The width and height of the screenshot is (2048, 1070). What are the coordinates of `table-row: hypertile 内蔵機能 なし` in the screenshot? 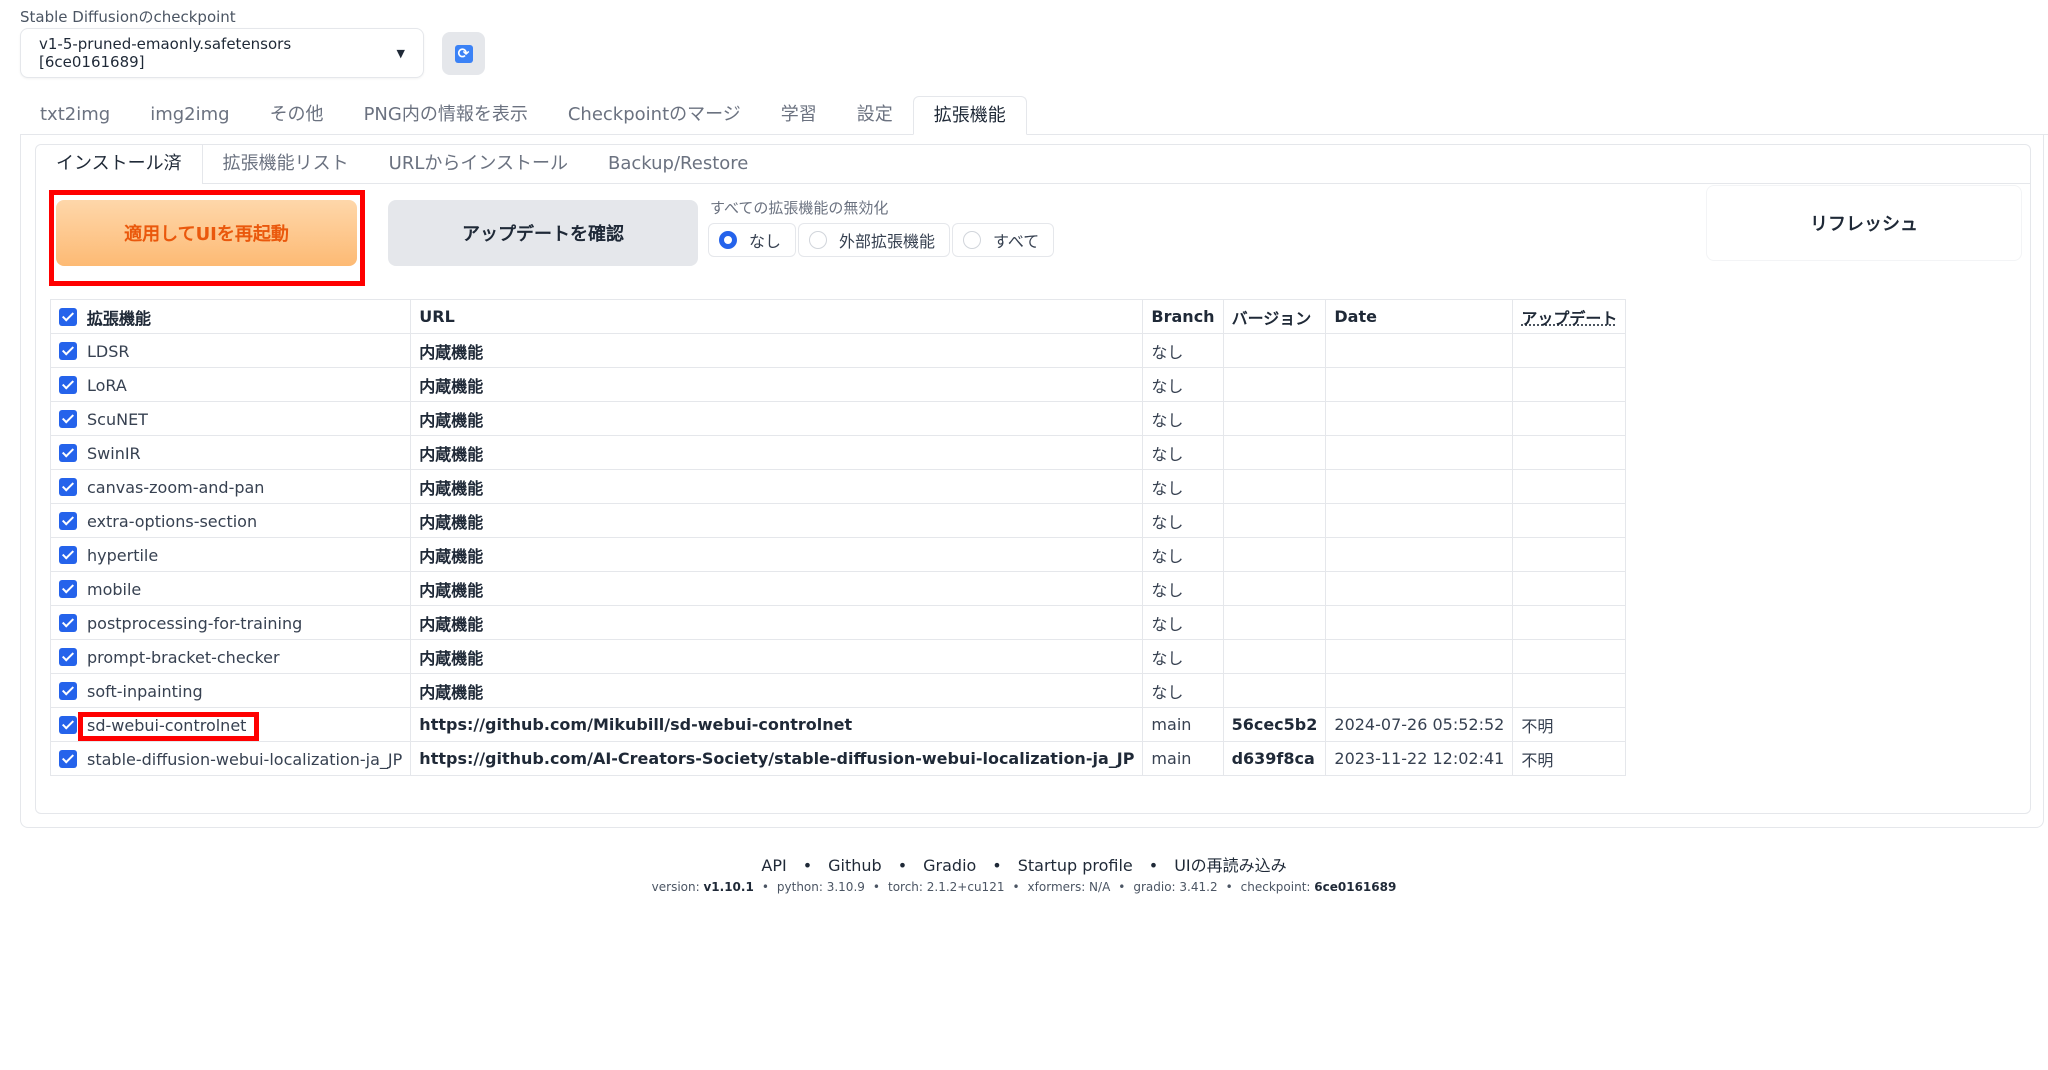 It's located at (838, 554).